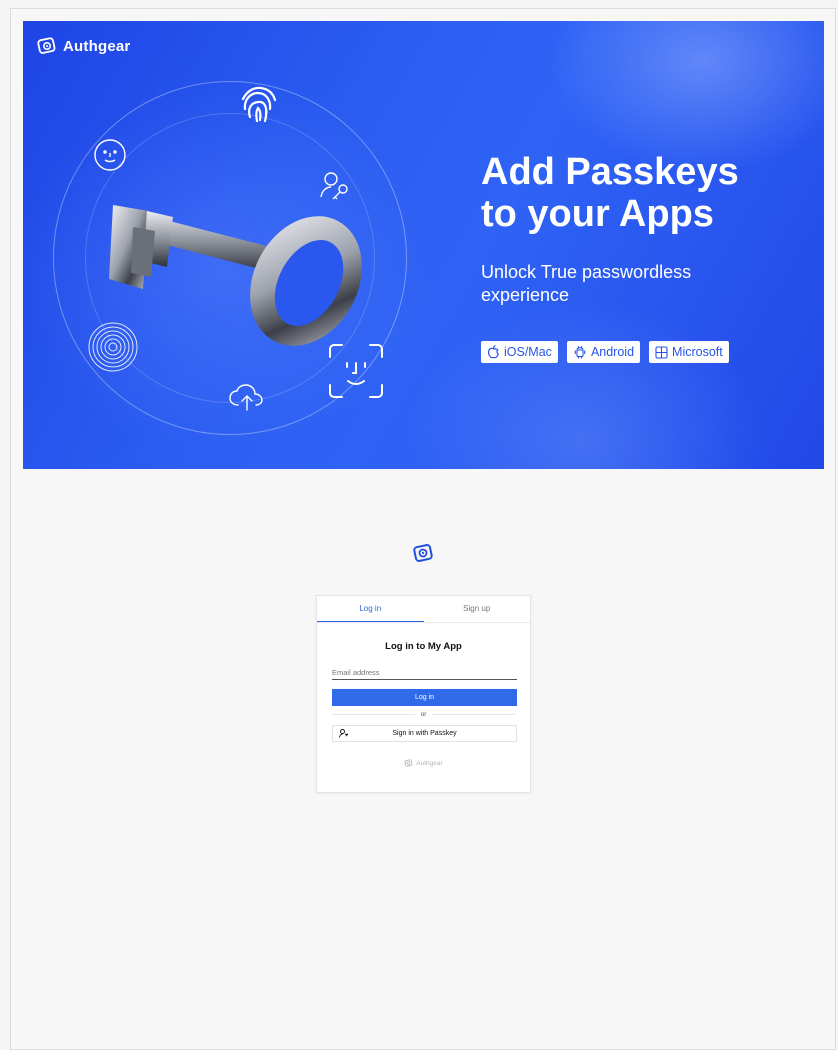  What do you see at coordinates (424, 673) in the screenshot?
I see `email-field` at bounding box center [424, 673].